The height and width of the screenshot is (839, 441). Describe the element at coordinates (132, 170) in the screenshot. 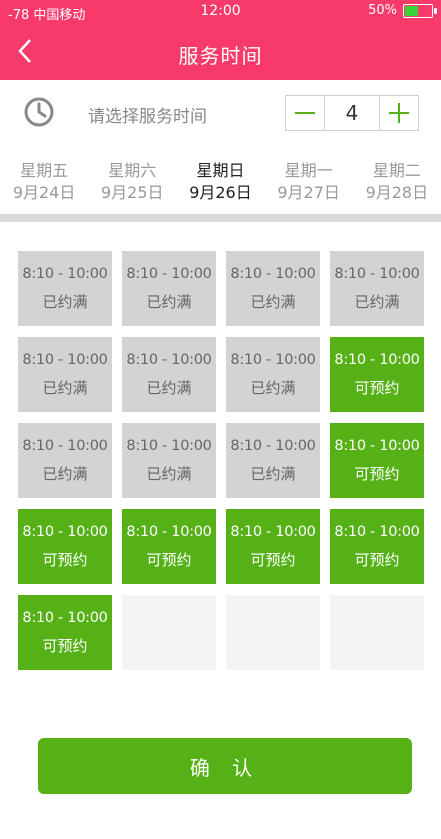

I see `day-weekday: 星期六` at that location.